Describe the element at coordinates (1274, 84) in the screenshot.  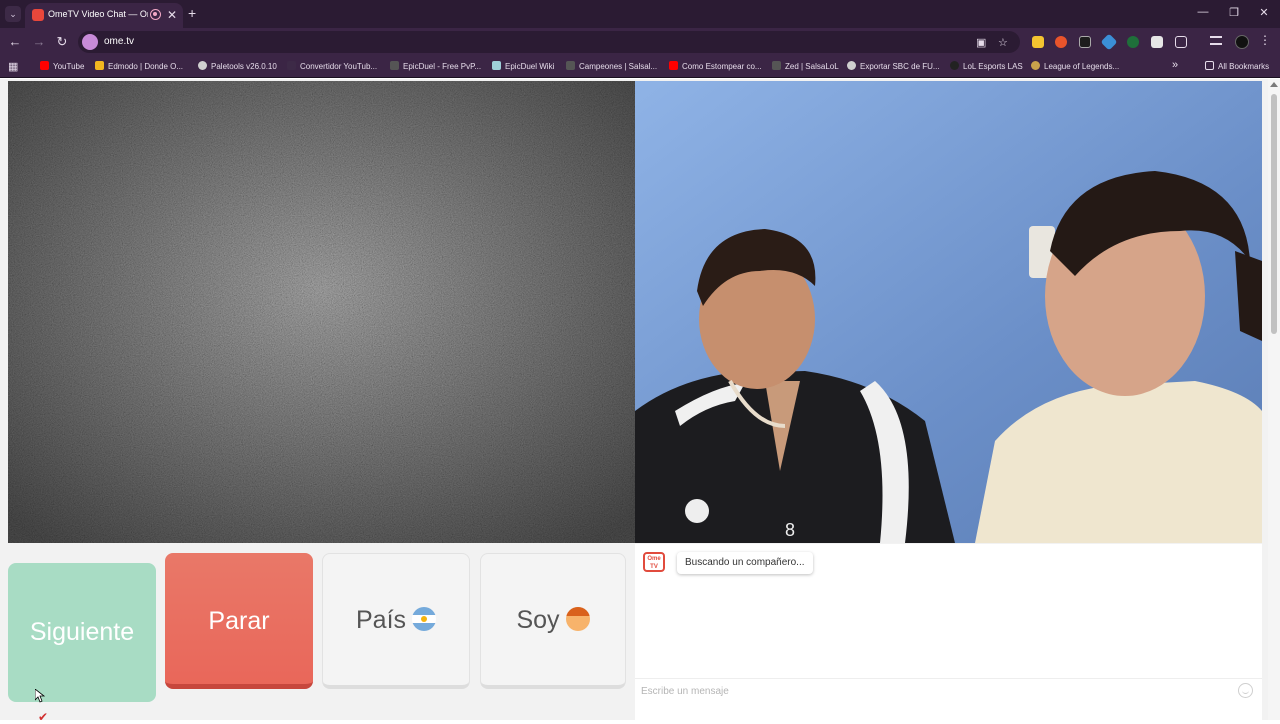
I see `scroll-up-arrow-icon` at that location.